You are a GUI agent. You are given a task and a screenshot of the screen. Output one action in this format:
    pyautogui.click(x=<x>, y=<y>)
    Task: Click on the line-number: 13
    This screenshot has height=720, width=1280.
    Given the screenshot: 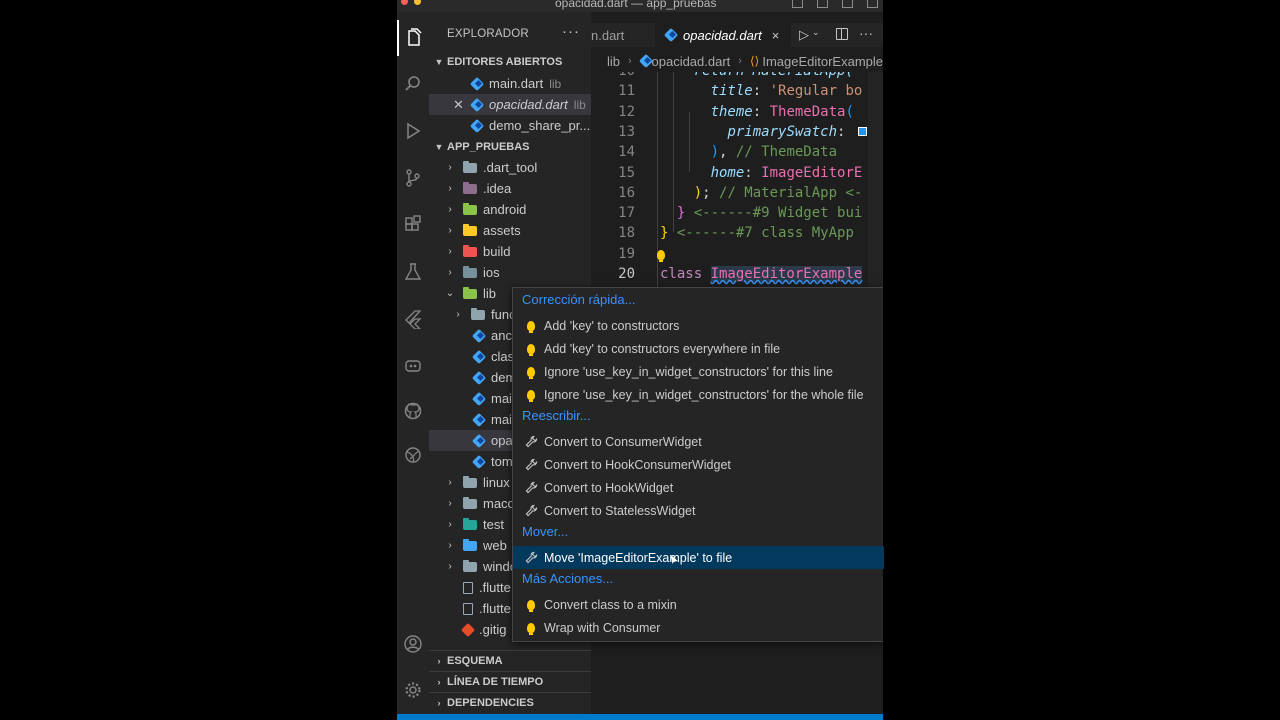 What is the action you would take?
    pyautogui.click(x=626, y=131)
    